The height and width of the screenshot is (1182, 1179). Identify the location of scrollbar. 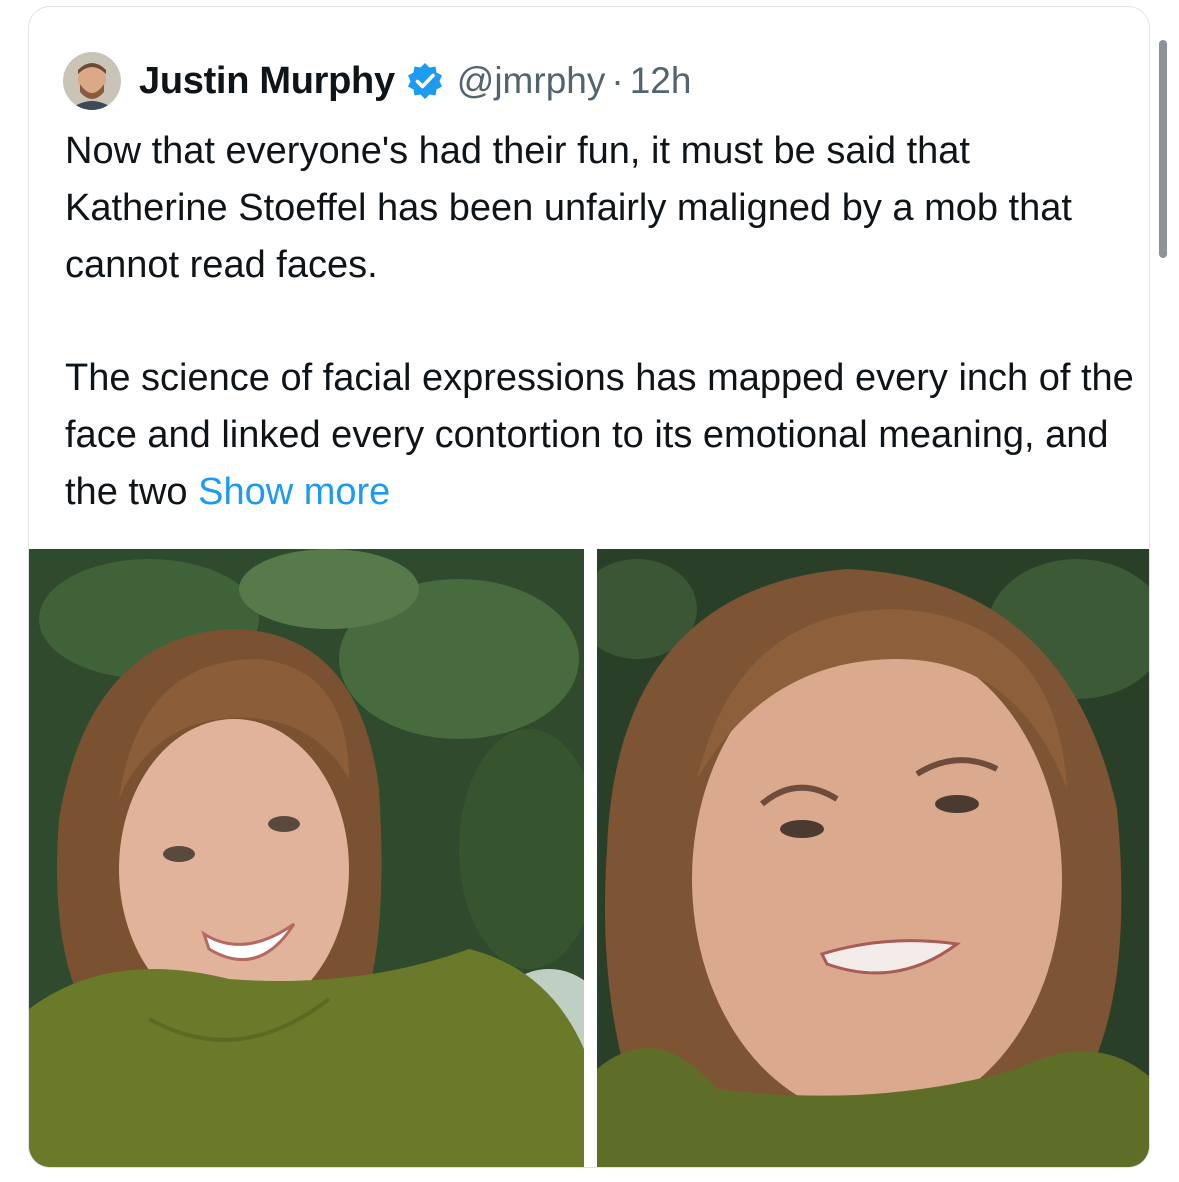
(1163, 149).